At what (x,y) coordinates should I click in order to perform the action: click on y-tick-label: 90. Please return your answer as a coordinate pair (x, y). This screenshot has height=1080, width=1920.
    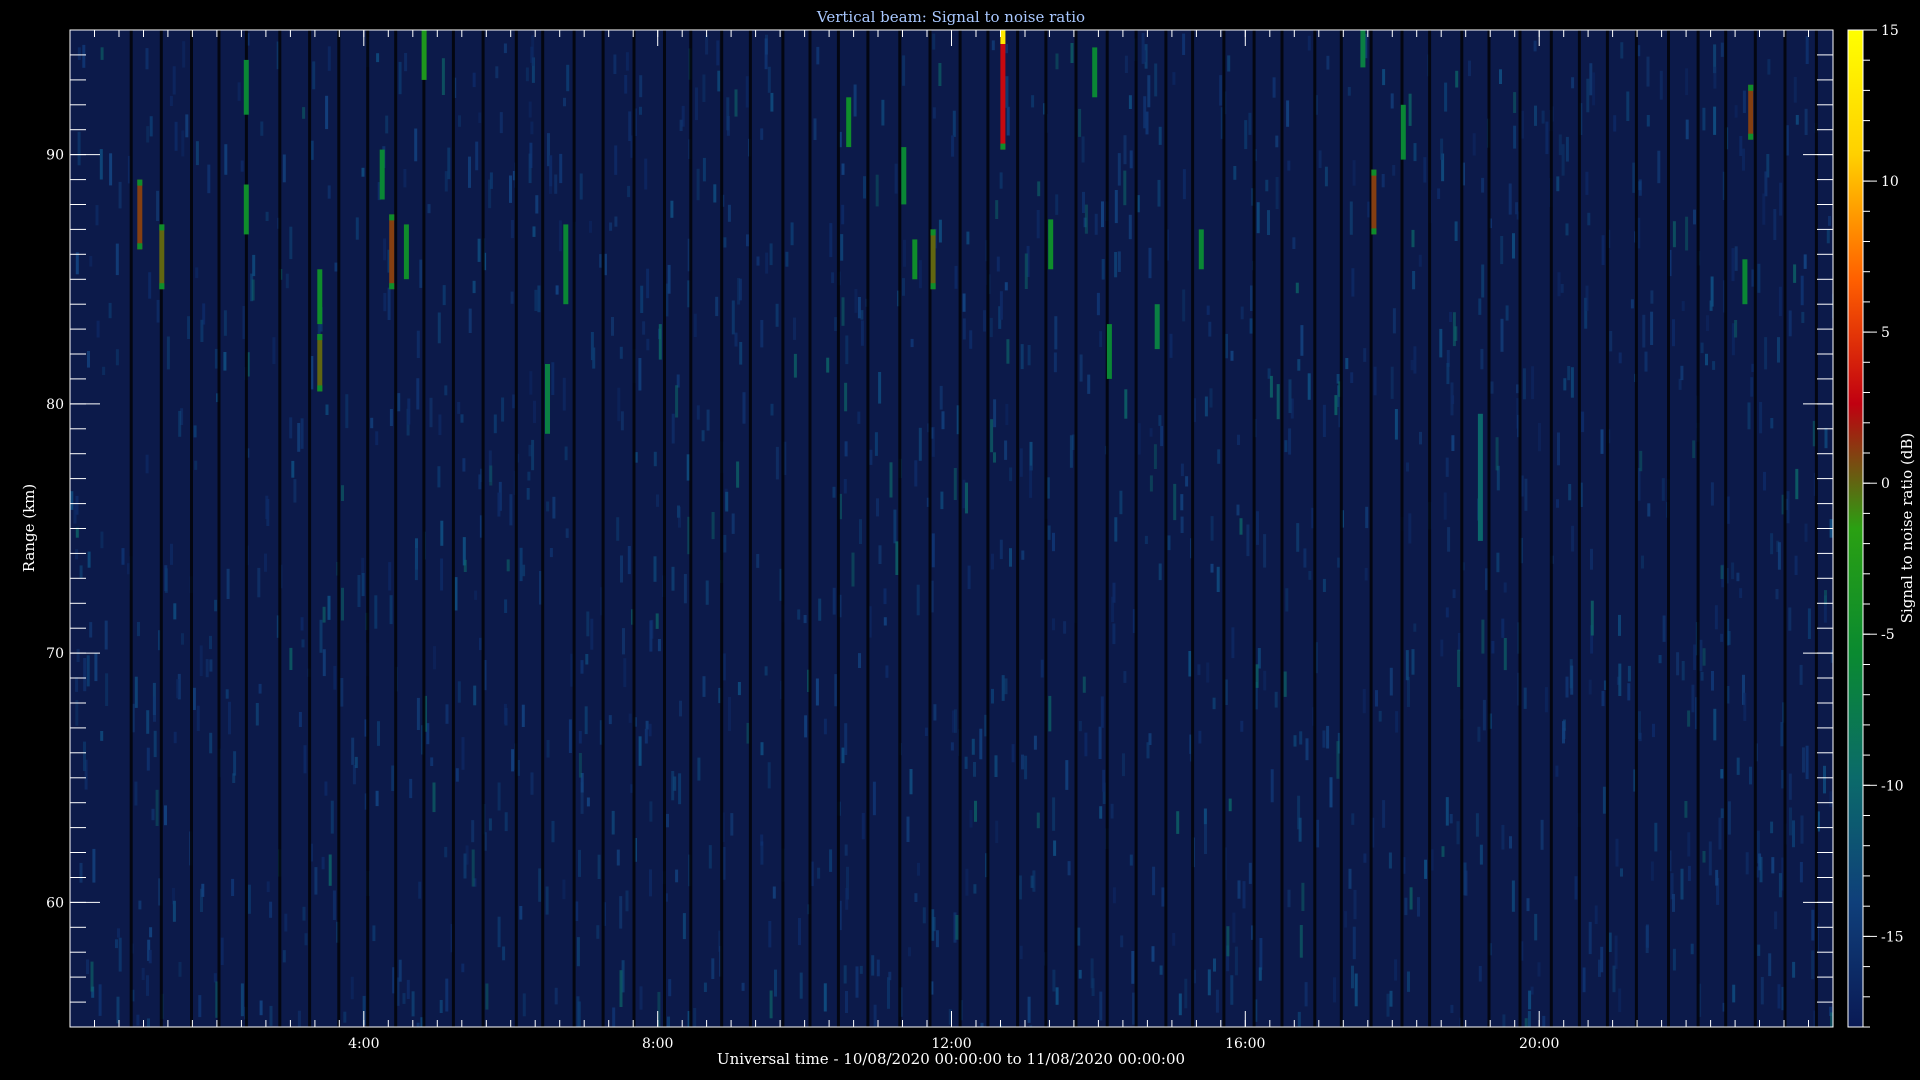
    Looking at the image, I should click on (55, 156).